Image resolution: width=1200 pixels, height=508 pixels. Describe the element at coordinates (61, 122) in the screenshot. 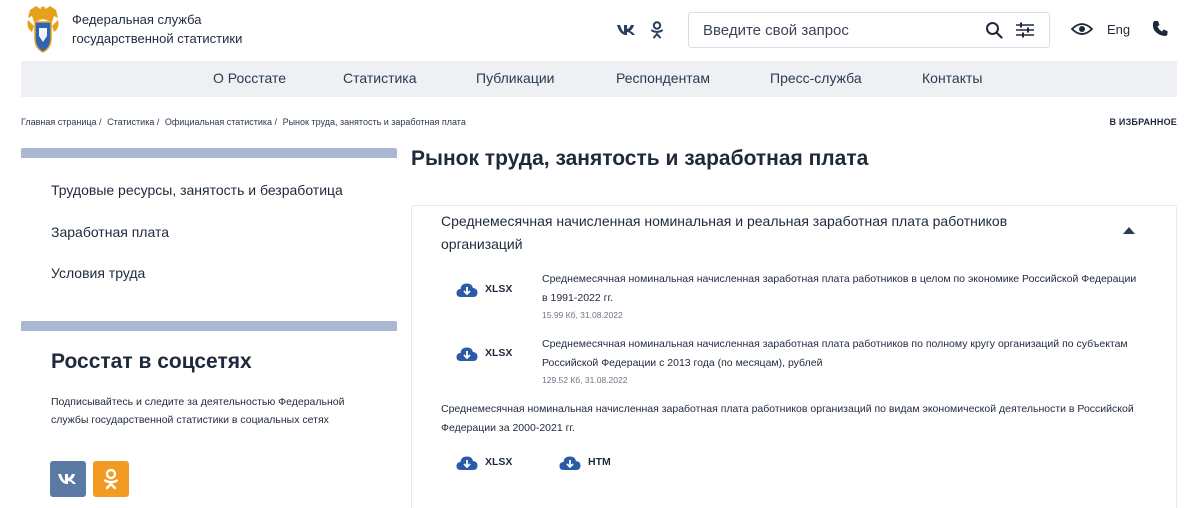

I see `breadcrumb-home: Главная страница /` at that location.